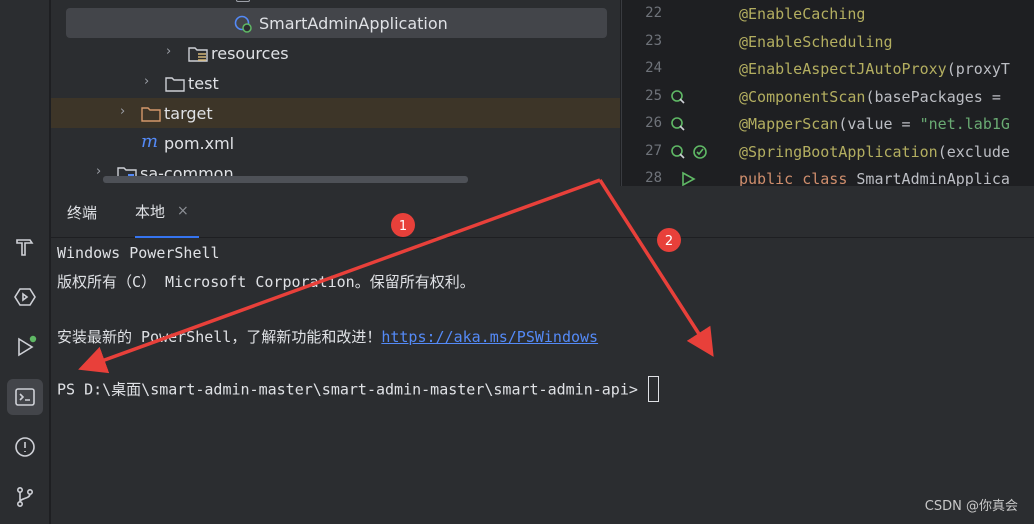 The image size is (1034, 524). I want to click on tree-item-label: SmartAdminApplication, so click(353, 23).